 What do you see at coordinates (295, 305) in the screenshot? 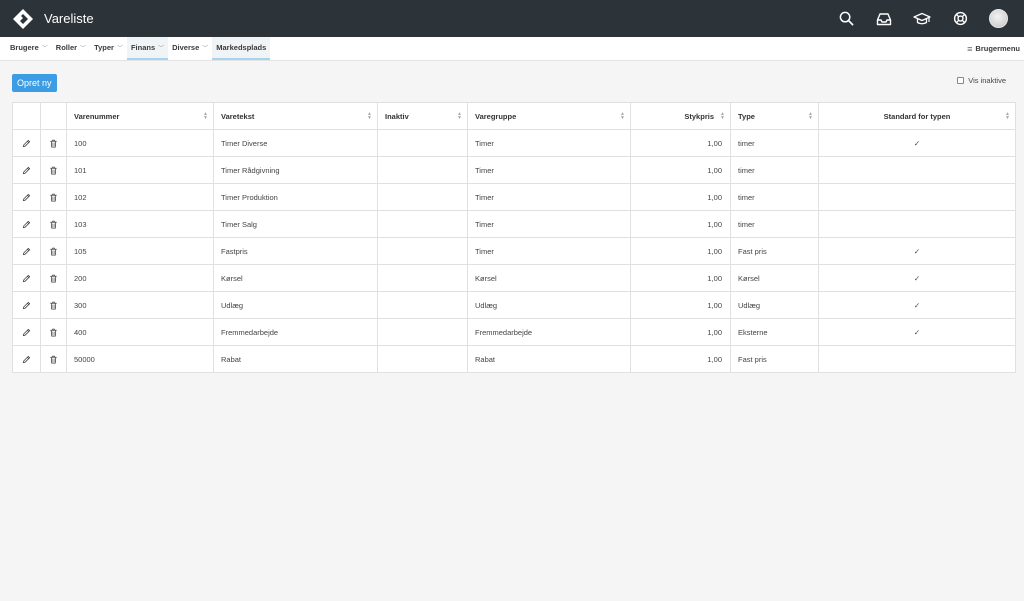
I see `cell-varetekst: Udlæg` at bounding box center [295, 305].